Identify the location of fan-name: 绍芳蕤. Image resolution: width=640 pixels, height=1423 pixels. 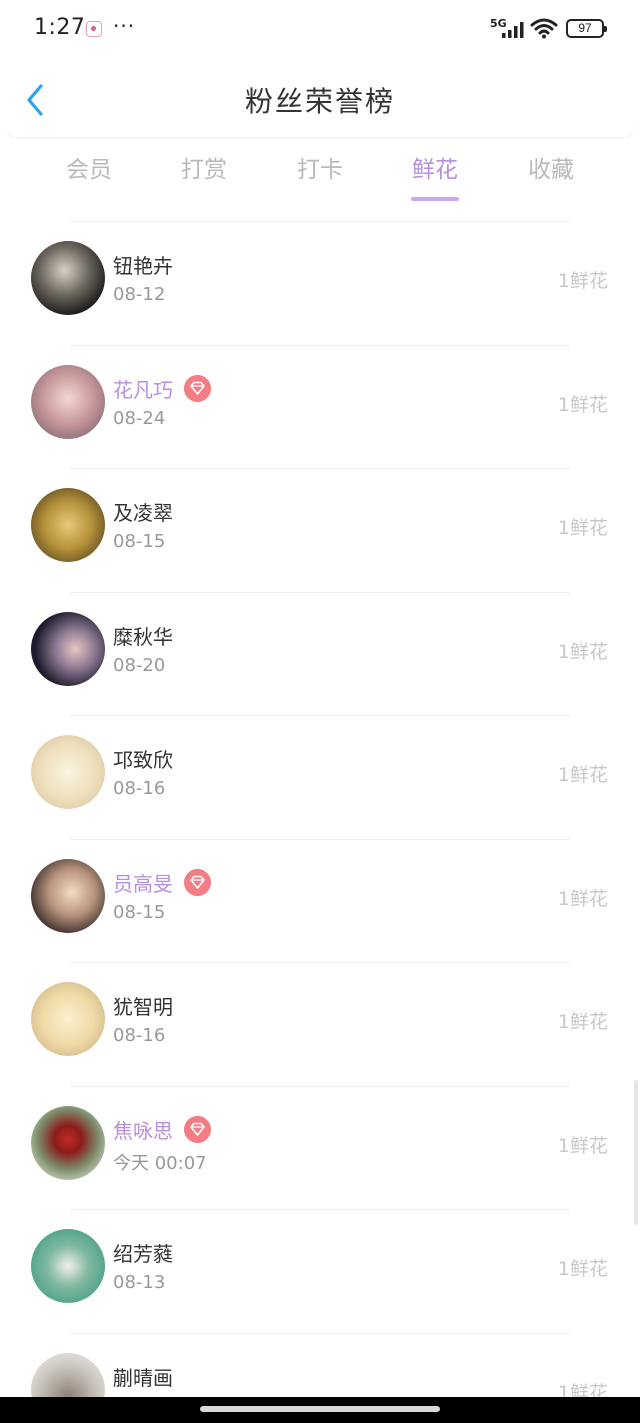
(143, 1254).